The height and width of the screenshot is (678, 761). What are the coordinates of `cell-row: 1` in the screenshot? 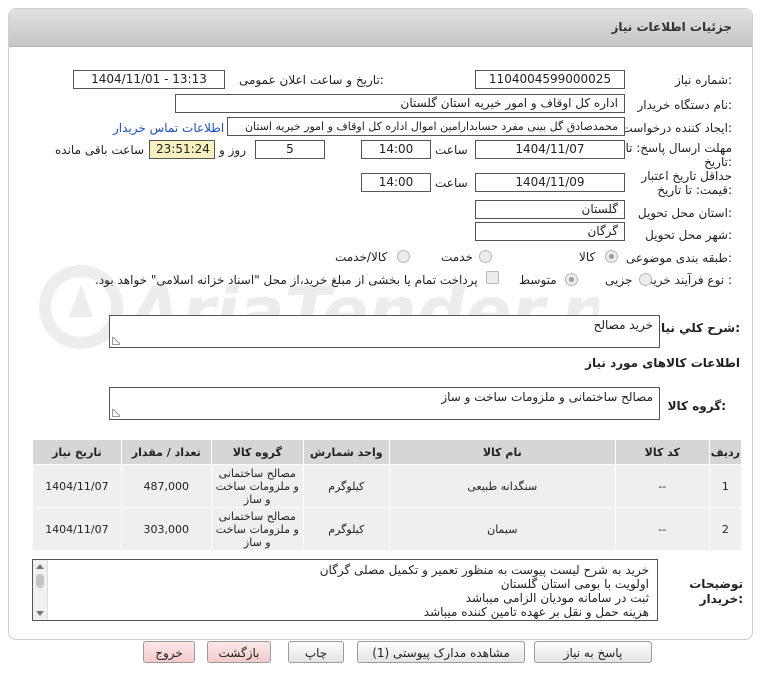 It's located at (725, 486).